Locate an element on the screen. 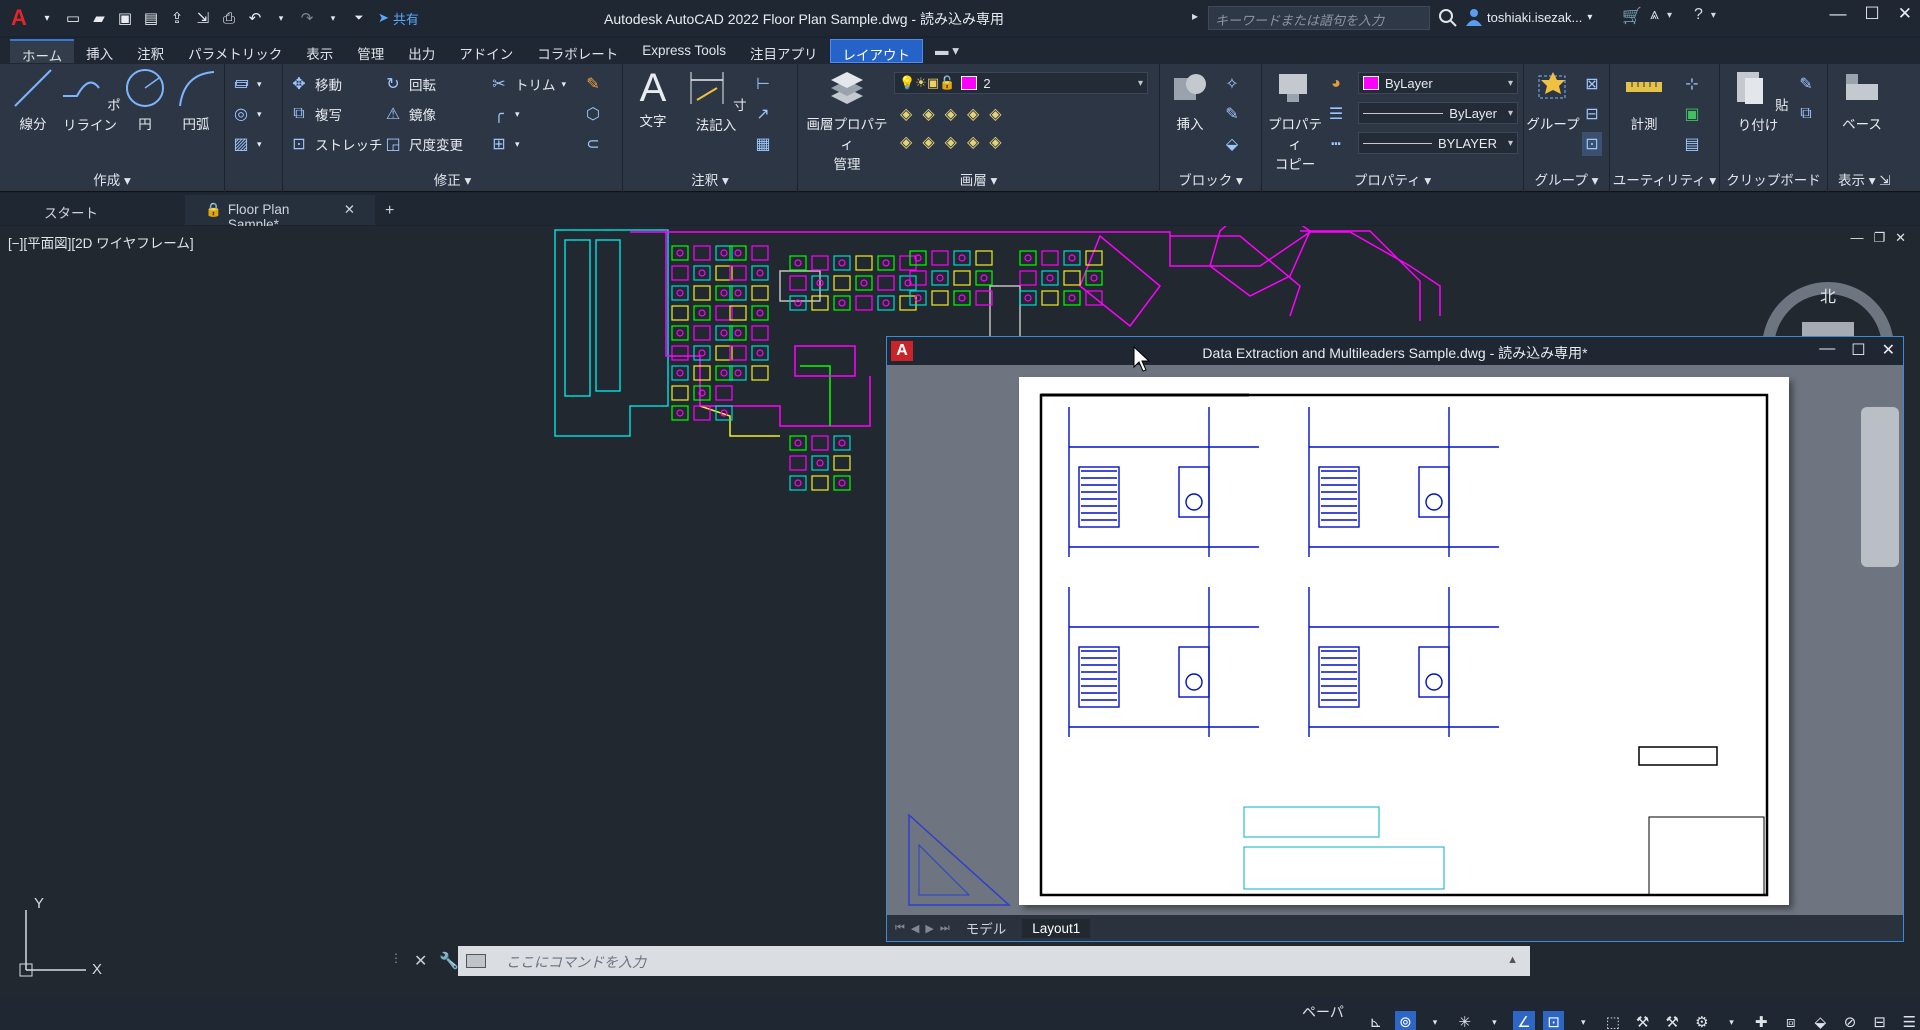 Image resolution: width=1920 pixels, height=1030 pixels. search-icon is located at coordinates (1448, 18).